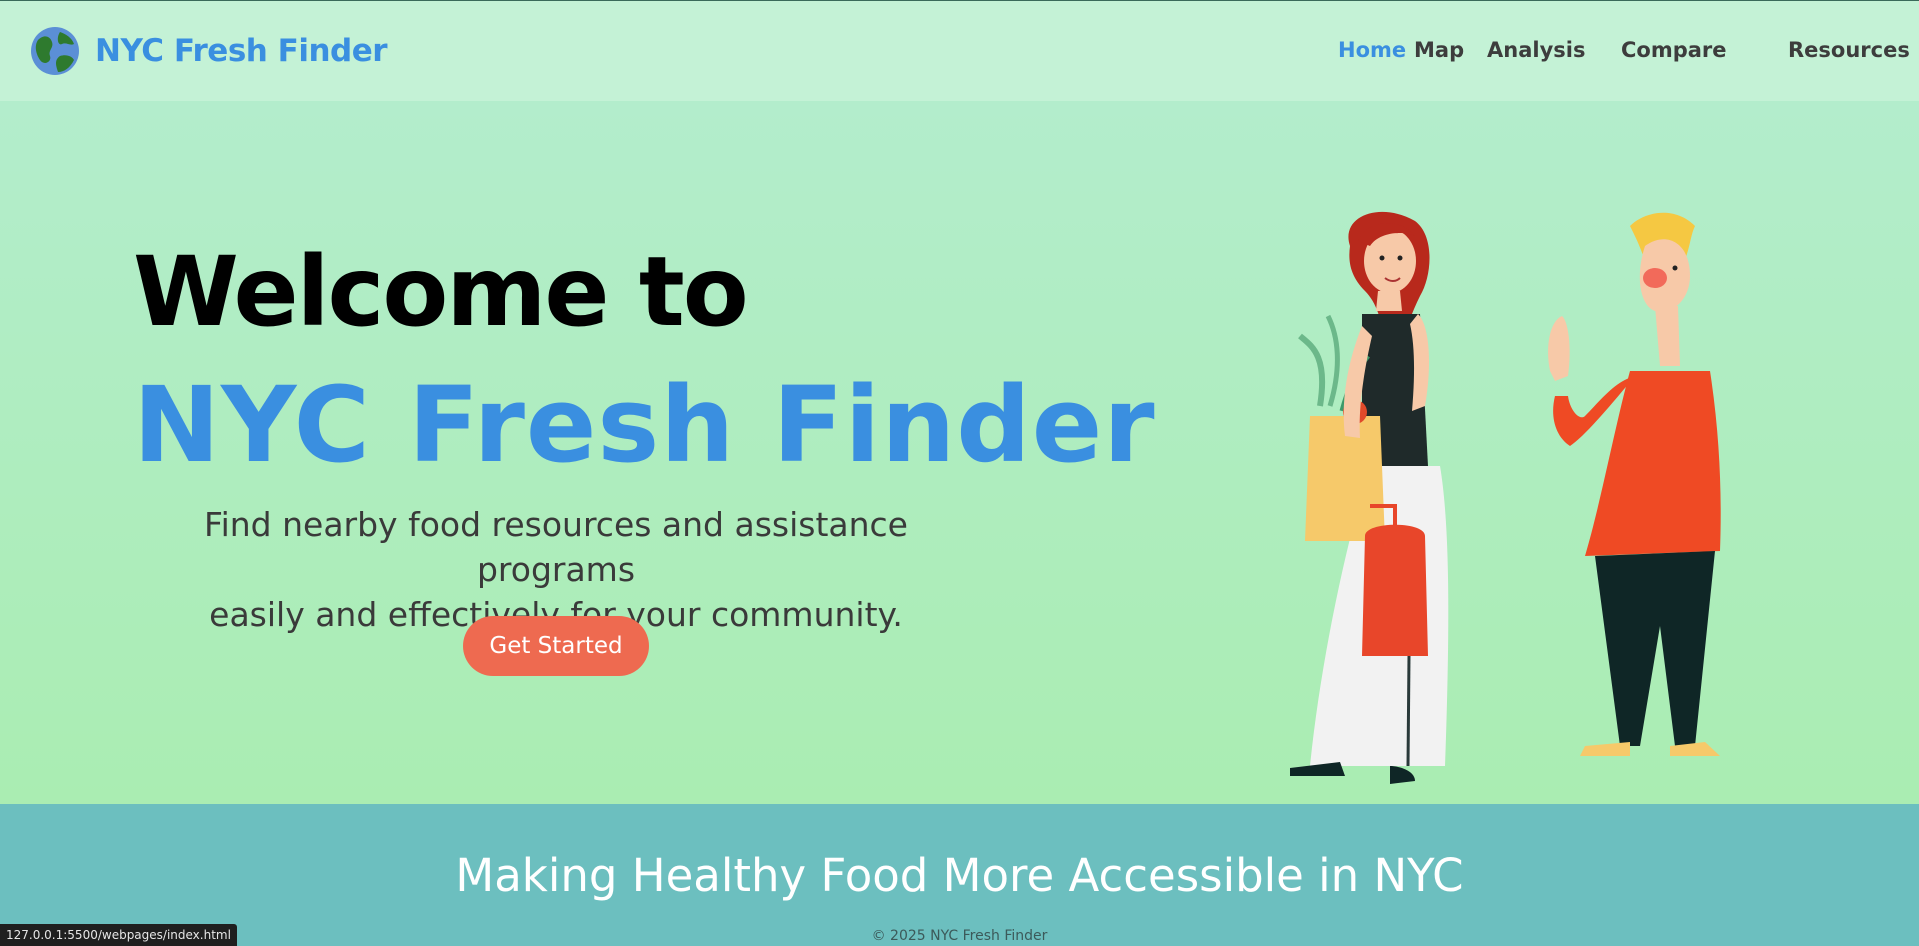 This screenshot has height=946, width=1919. I want to click on nav-analysis: Analysis, so click(1536, 50).